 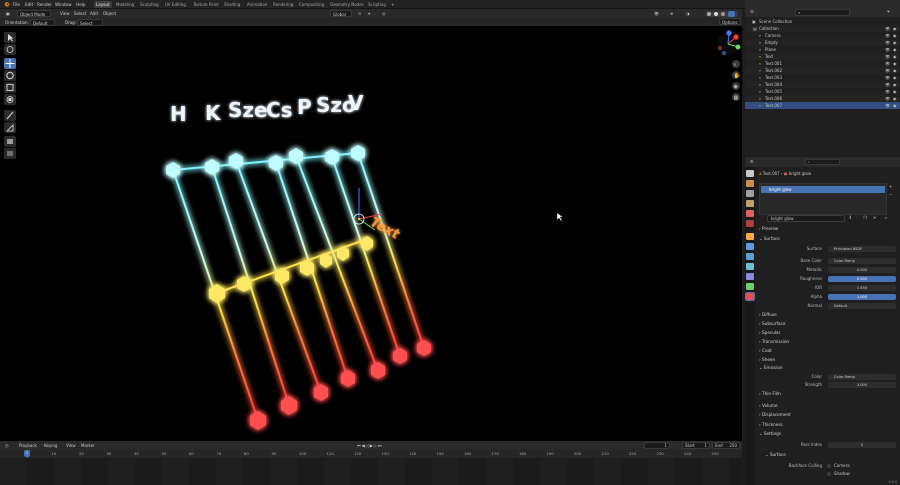 What do you see at coordinates (827, 368) in the screenshot?
I see `section-emission: ⌄ Emission` at bounding box center [827, 368].